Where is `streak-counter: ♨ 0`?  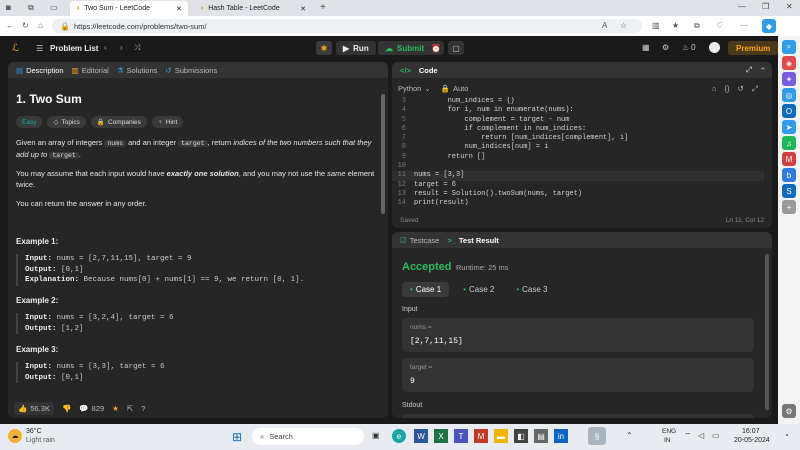 streak-counter: ♨ 0 is located at coordinates (689, 47).